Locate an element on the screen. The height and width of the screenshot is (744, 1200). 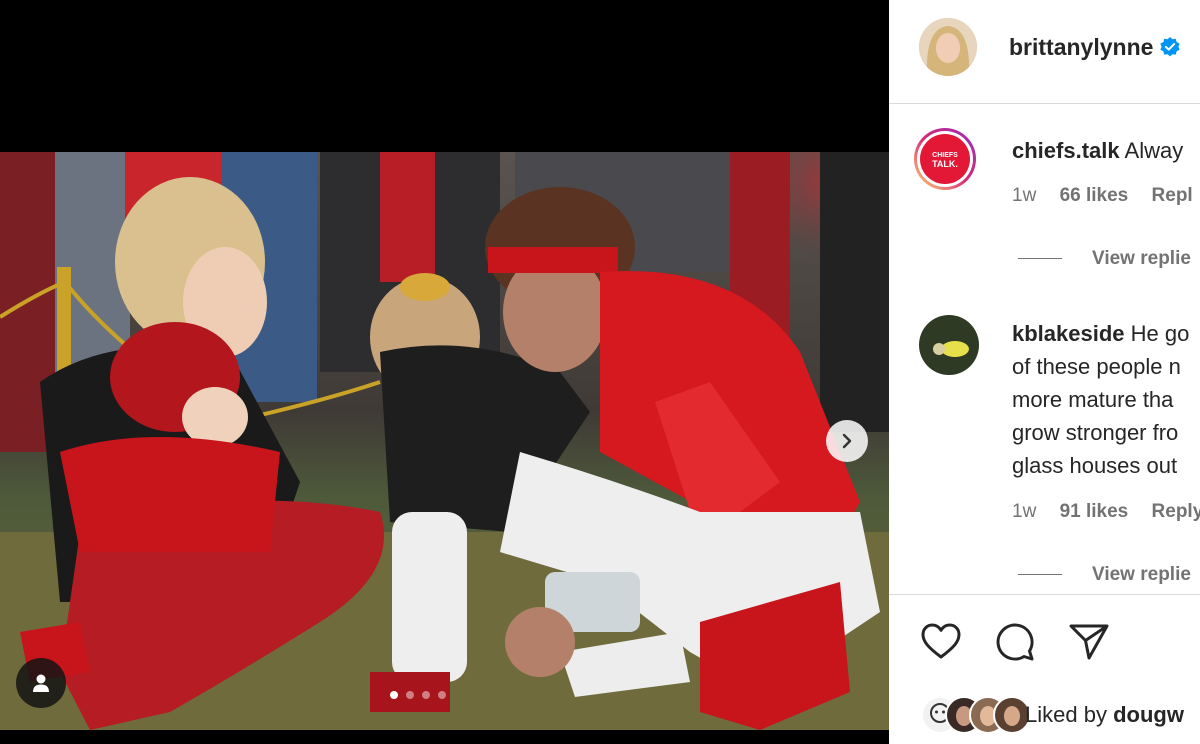
heart-icon is located at coordinates (941, 641).